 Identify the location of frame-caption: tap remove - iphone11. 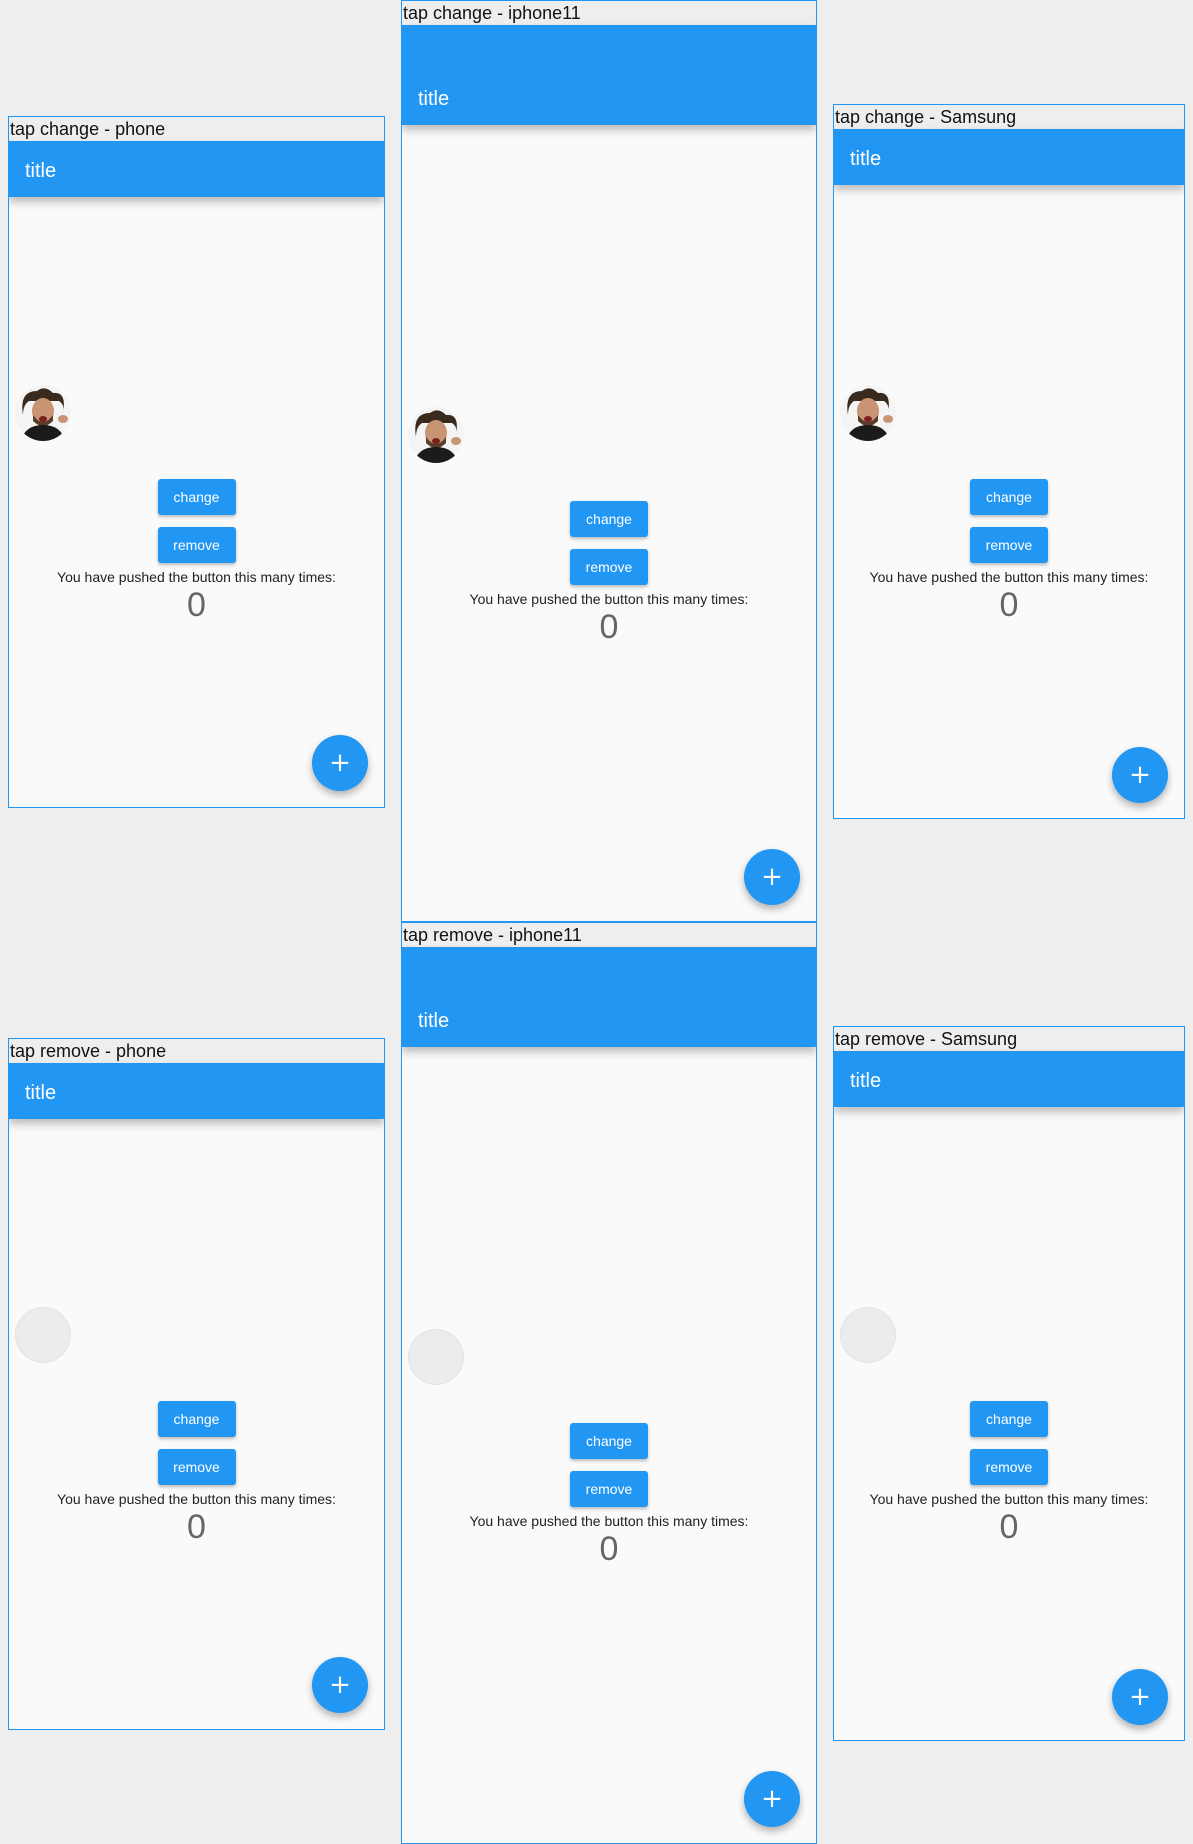
(609, 935).